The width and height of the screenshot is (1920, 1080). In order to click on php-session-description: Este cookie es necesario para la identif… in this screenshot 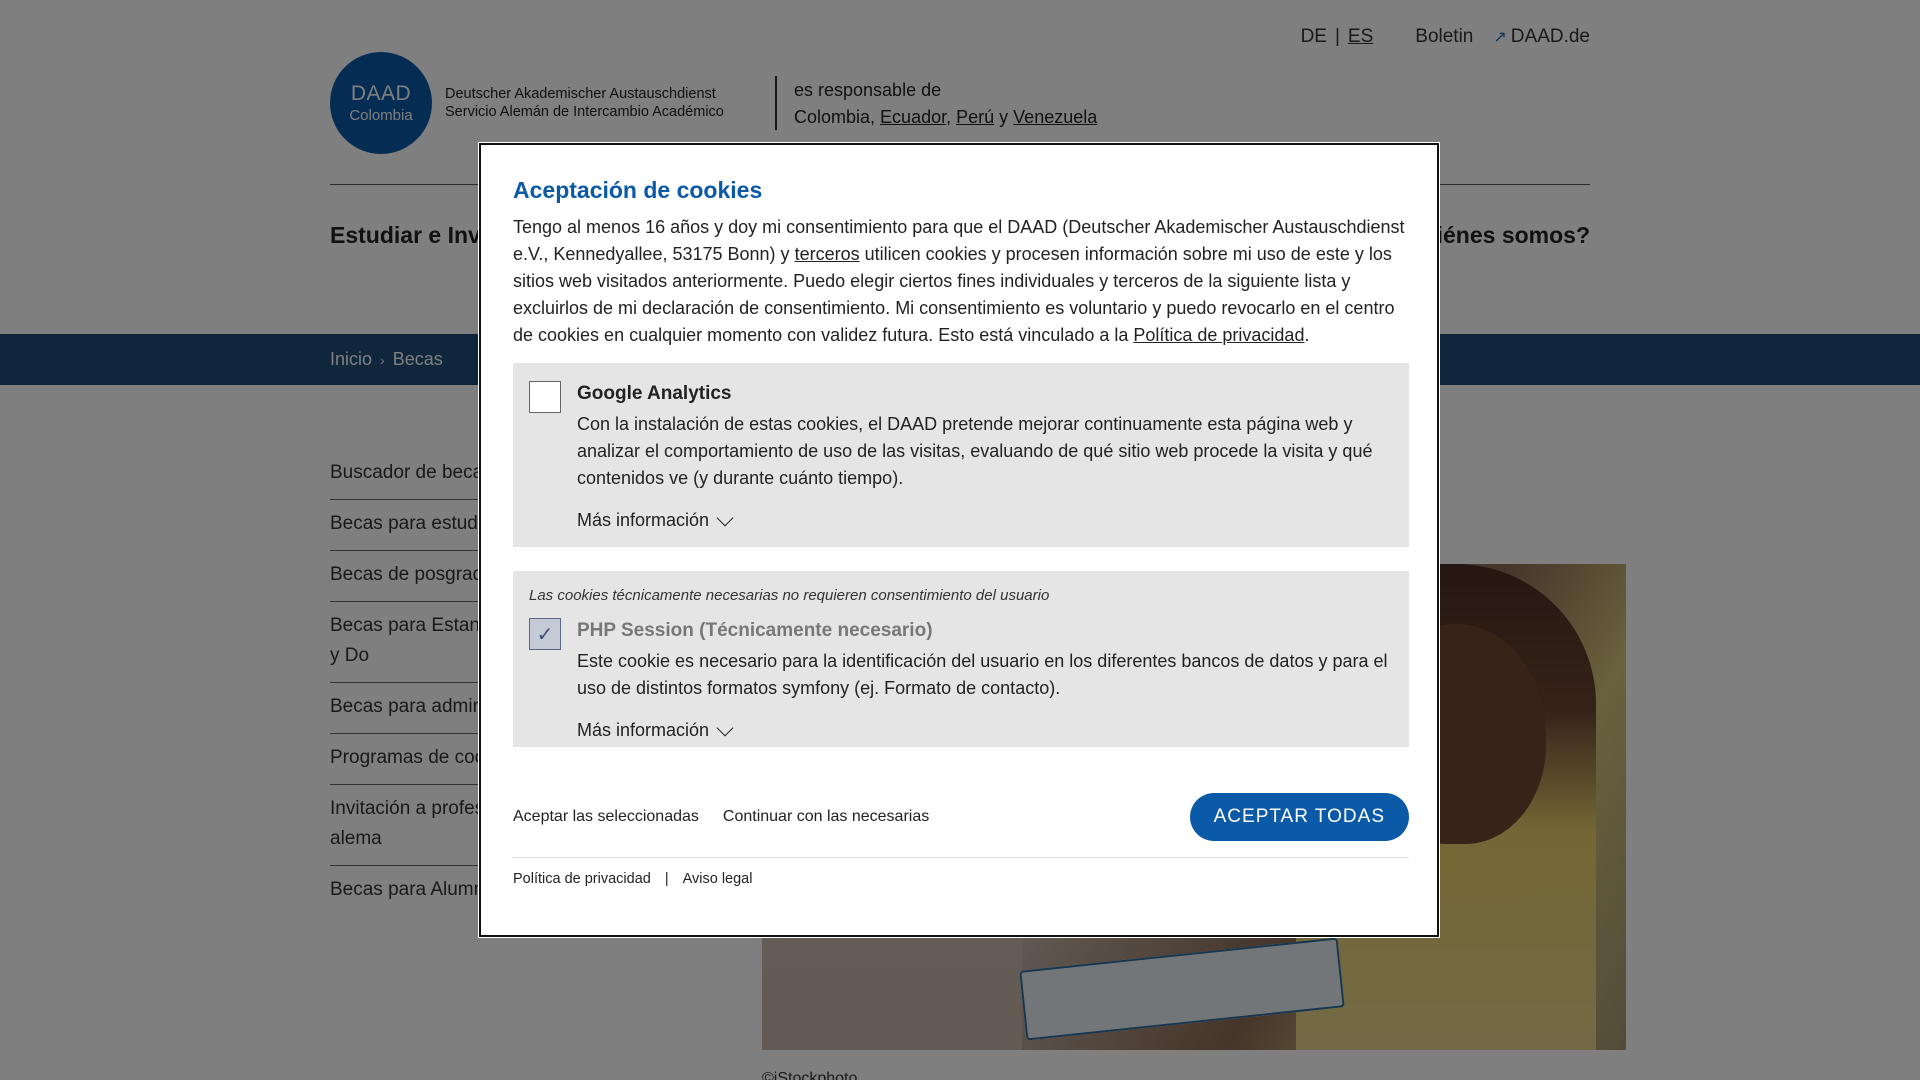, I will do `click(982, 674)`.